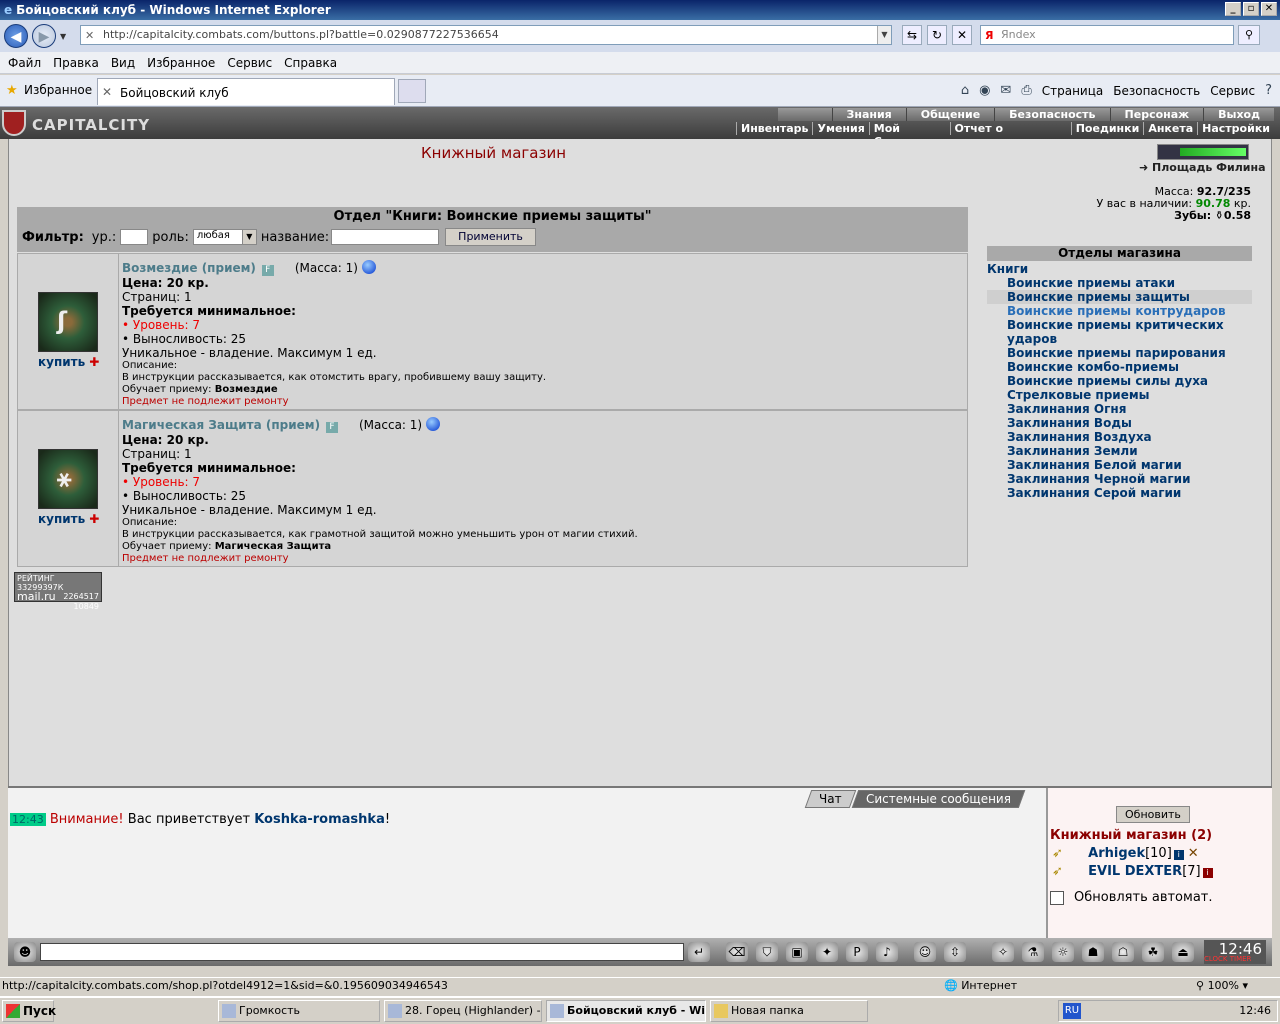 The image size is (1280, 1024). I want to click on menu-edit: Правка, so click(76, 63).